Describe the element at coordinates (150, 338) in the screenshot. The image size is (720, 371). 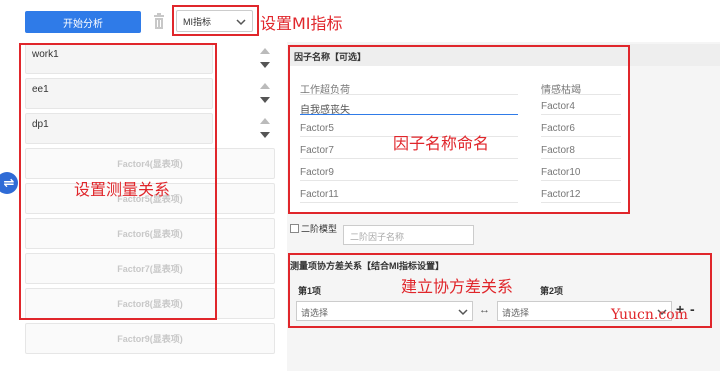
I see `factor-drop-zone: Factor9(显表项)` at that location.